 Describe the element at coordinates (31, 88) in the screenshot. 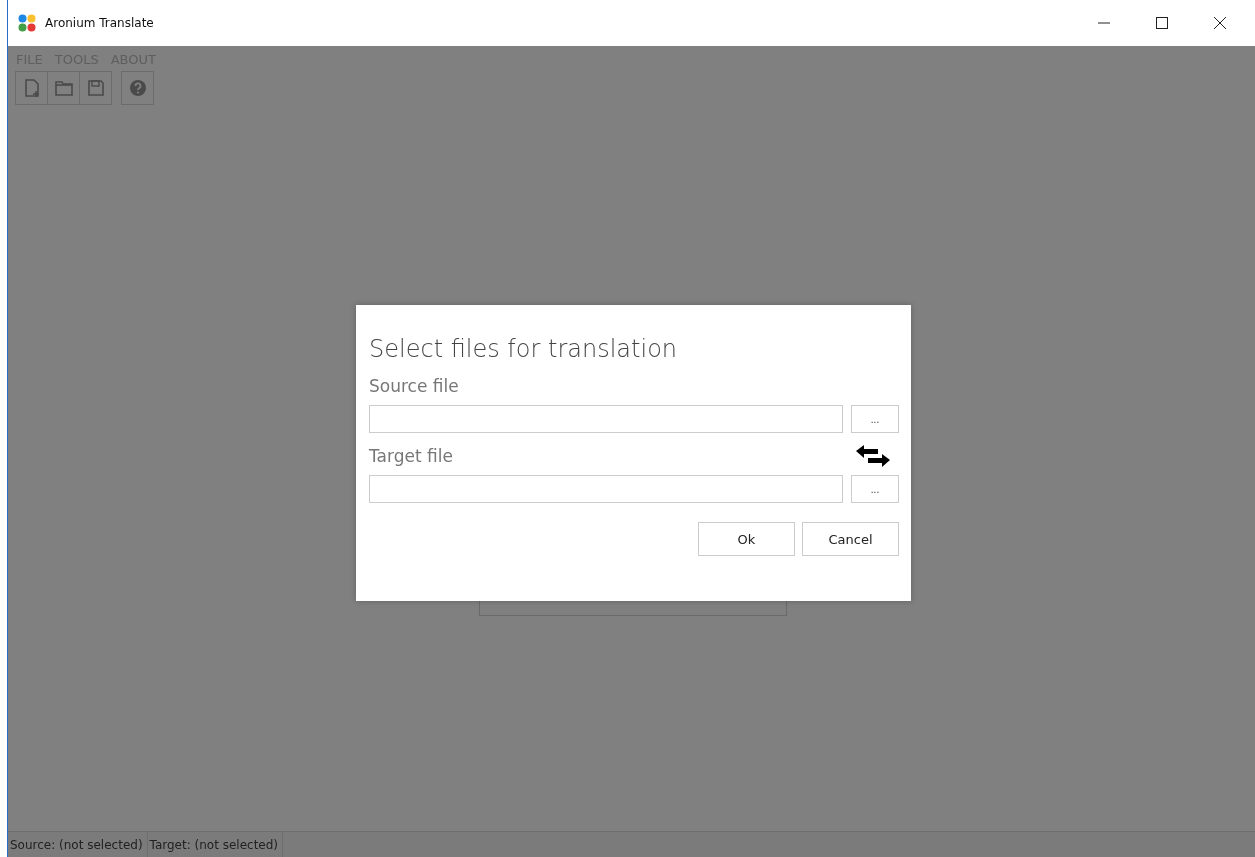

I see `new-file-button` at that location.